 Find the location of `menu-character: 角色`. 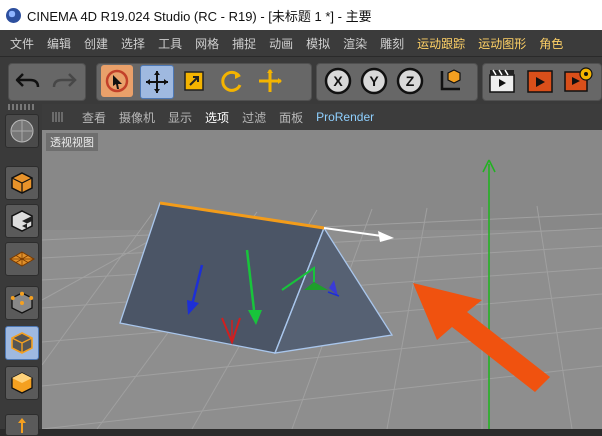

menu-character: 角色 is located at coordinates (551, 43).